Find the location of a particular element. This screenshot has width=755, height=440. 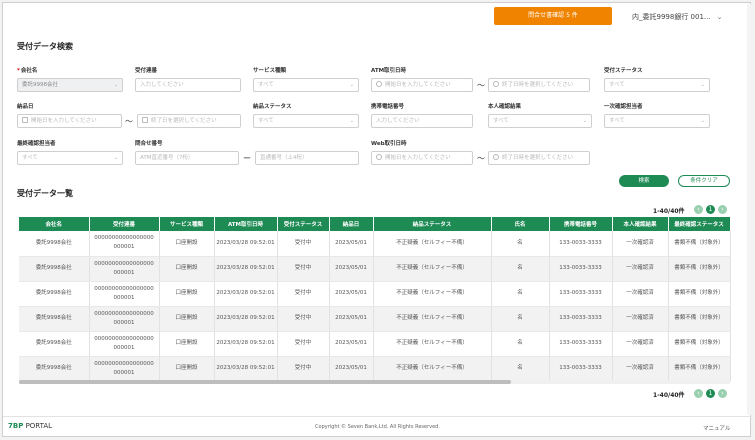

payment-date-from: 開始日を入力してください is located at coordinates (69, 121).